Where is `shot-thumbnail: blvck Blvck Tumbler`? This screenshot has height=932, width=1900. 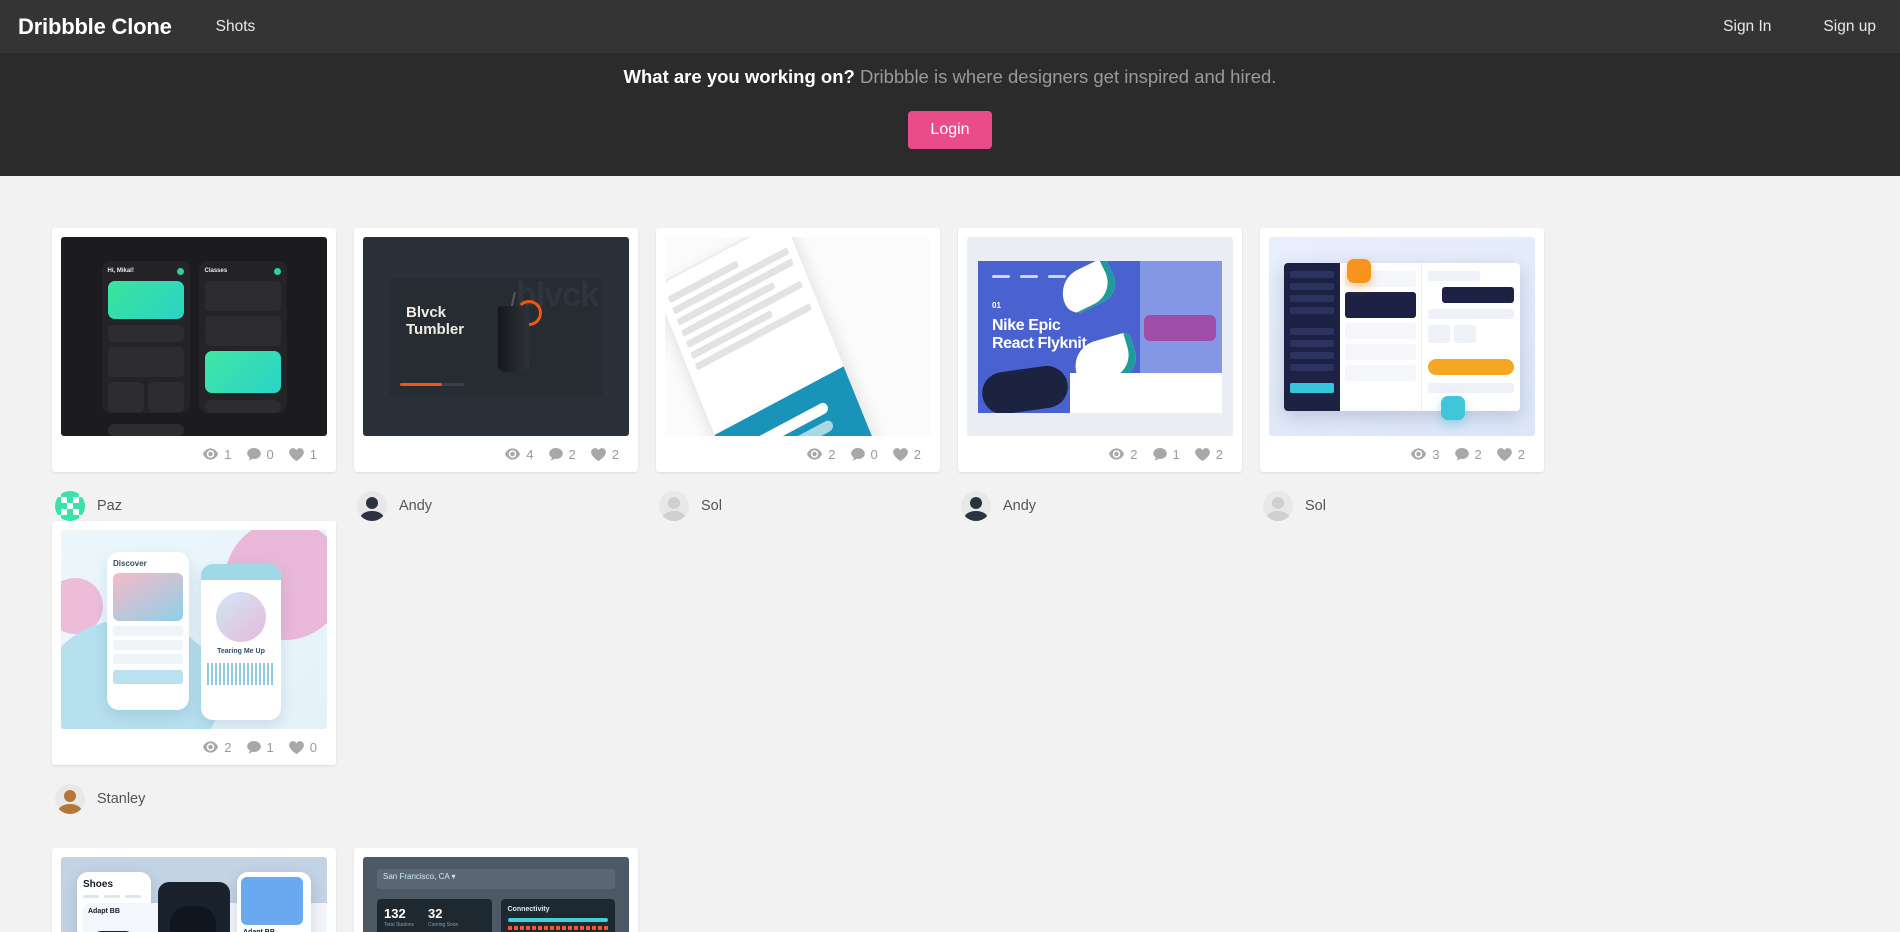
shot-thumbnail: blvck Blvck Tumbler is located at coordinates (496, 336).